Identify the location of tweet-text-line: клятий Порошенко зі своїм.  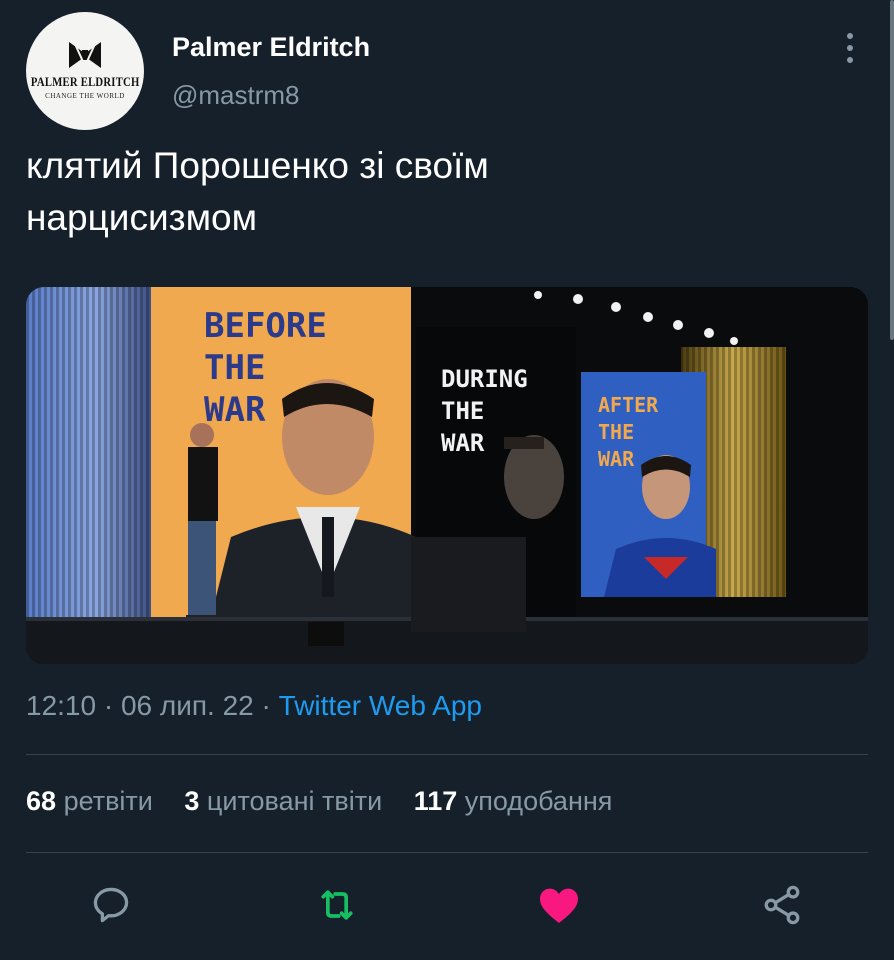
(257, 165).